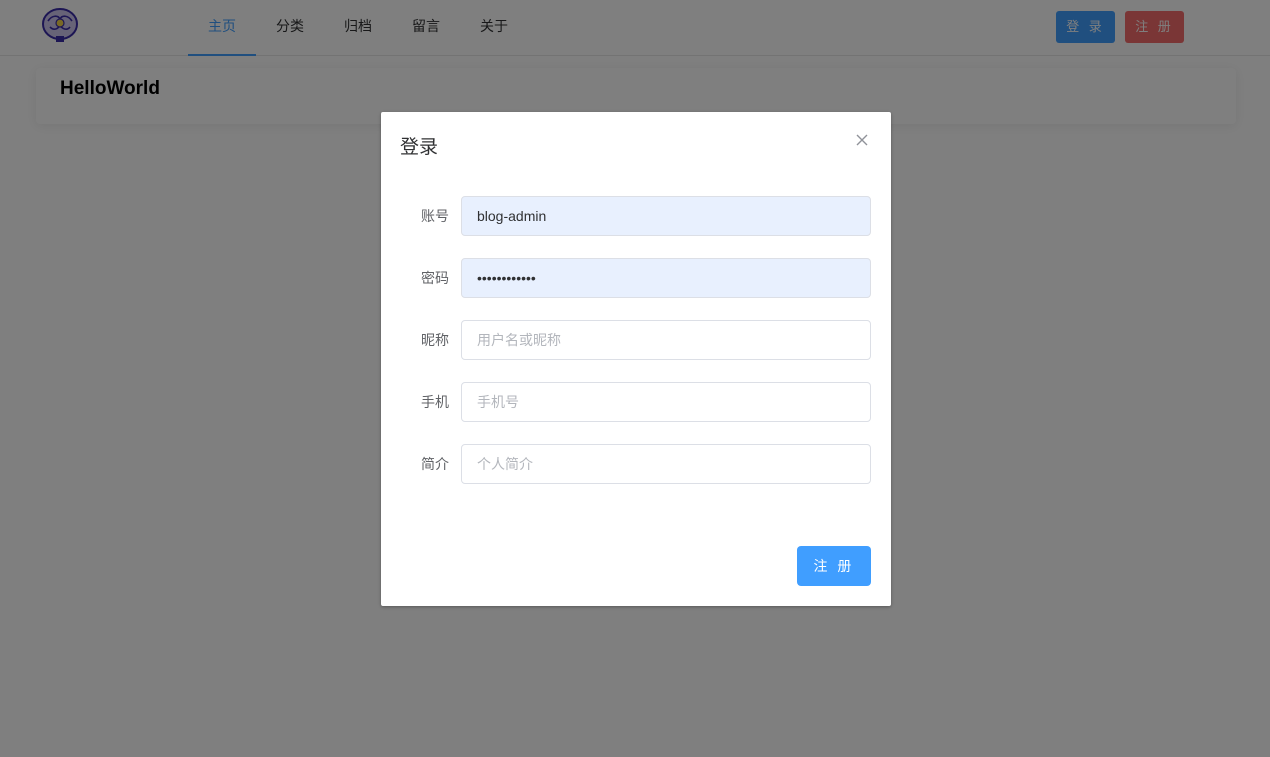 The width and height of the screenshot is (1270, 757). What do you see at coordinates (435, 464) in the screenshot?
I see `bio-label: 简介` at bounding box center [435, 464].